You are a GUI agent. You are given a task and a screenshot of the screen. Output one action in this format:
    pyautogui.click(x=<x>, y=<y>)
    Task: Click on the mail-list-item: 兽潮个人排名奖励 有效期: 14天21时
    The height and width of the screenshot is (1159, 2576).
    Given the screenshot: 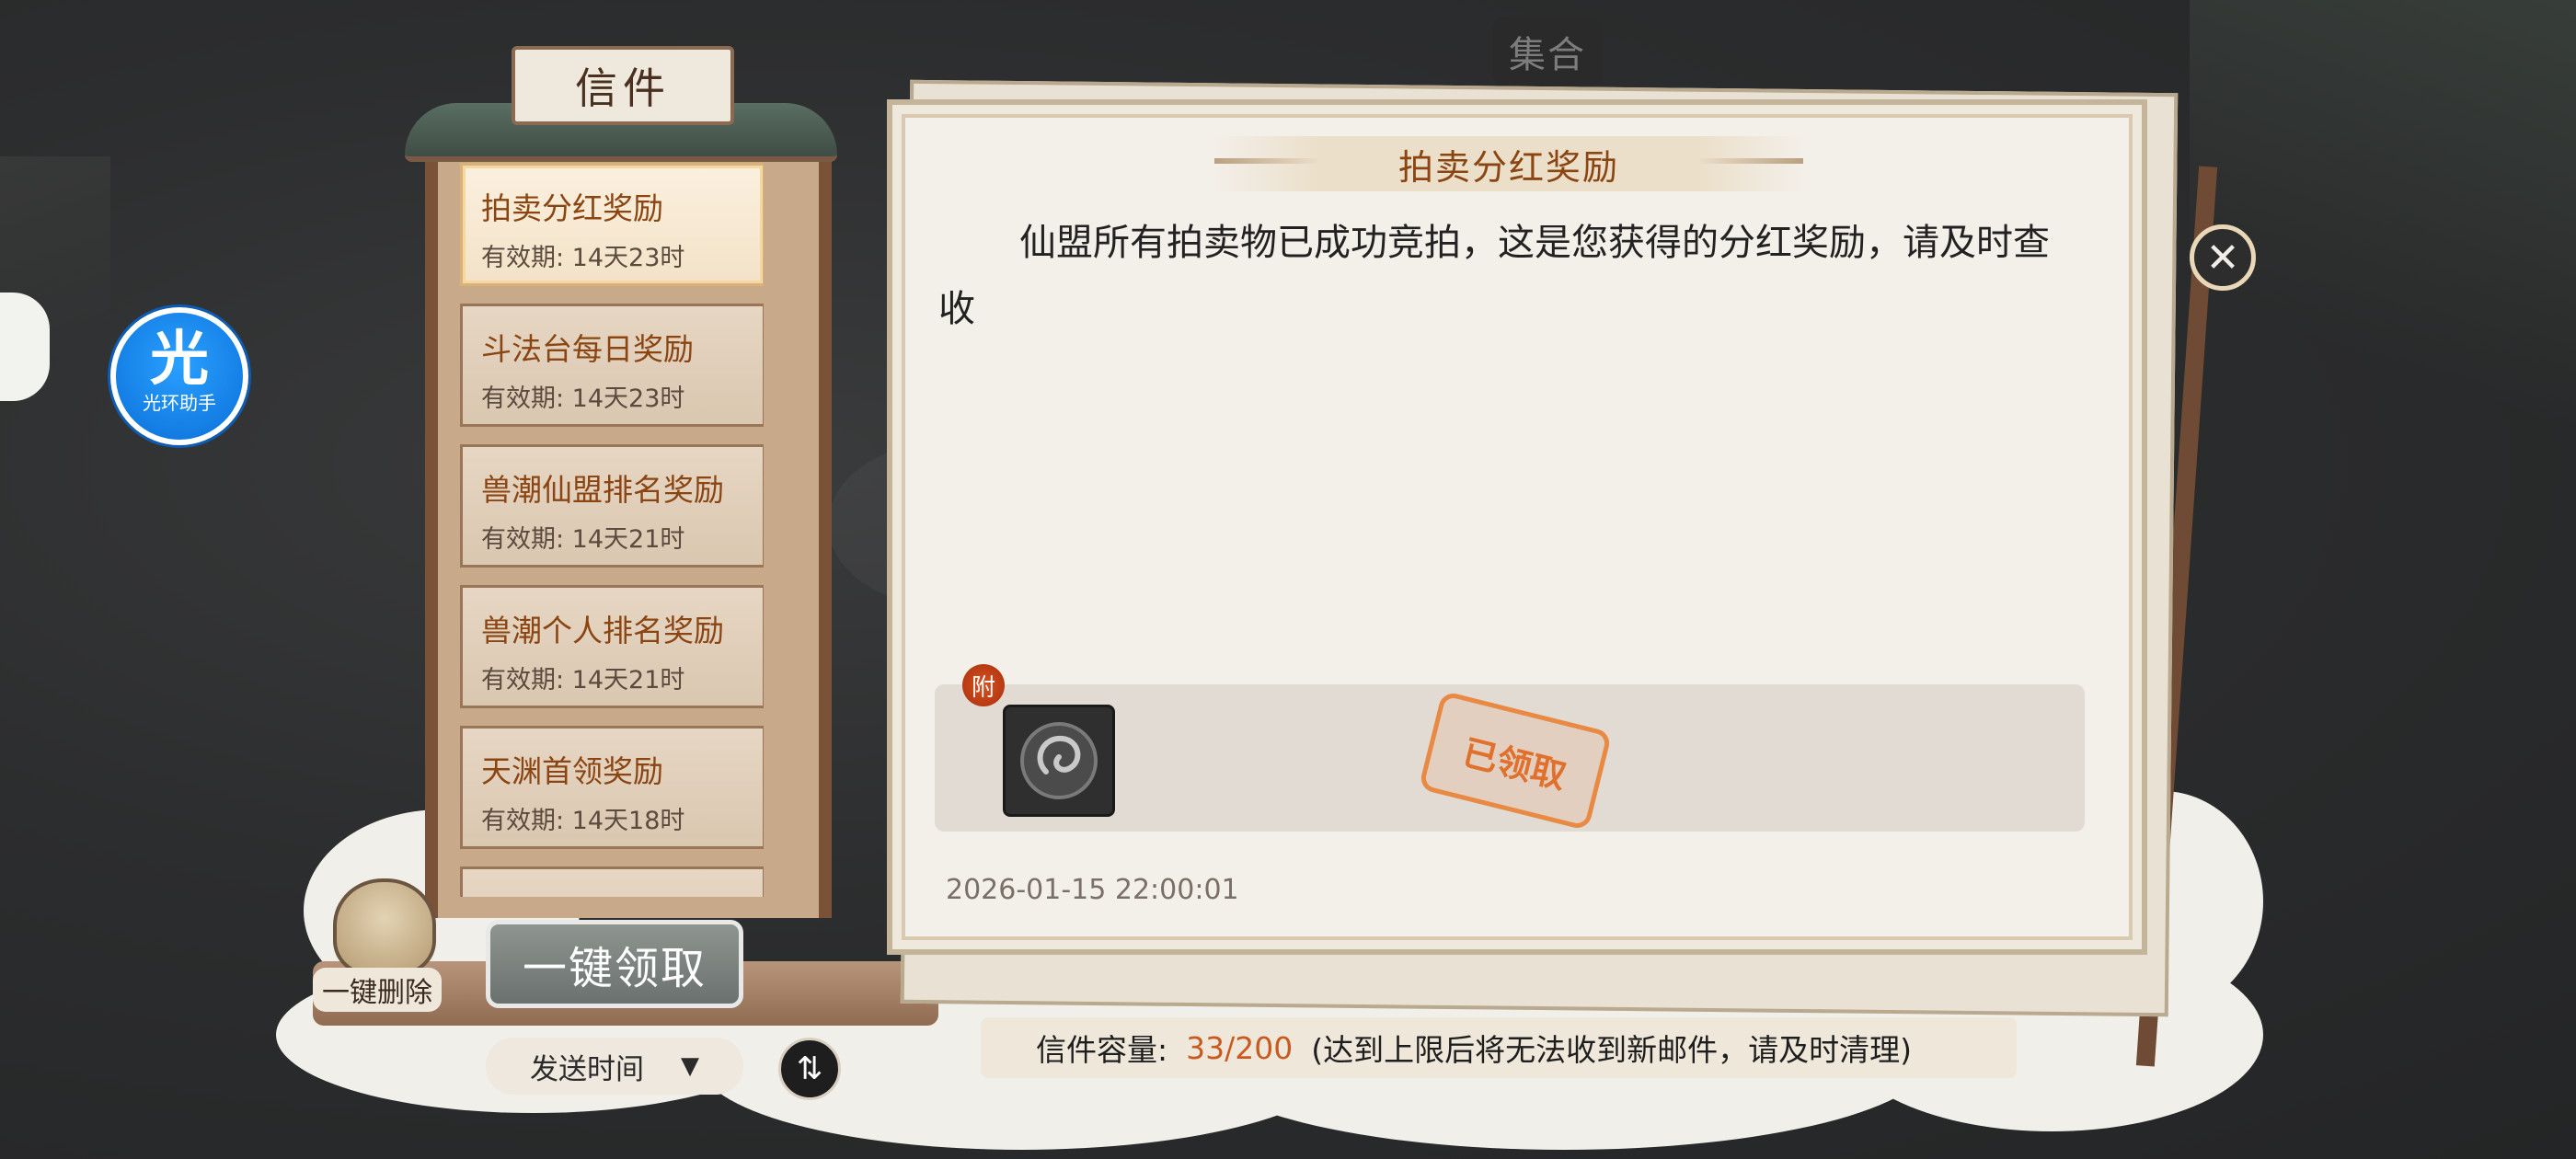 What is the action you would take?
    pyautogui.click(x=612, y=646)
    